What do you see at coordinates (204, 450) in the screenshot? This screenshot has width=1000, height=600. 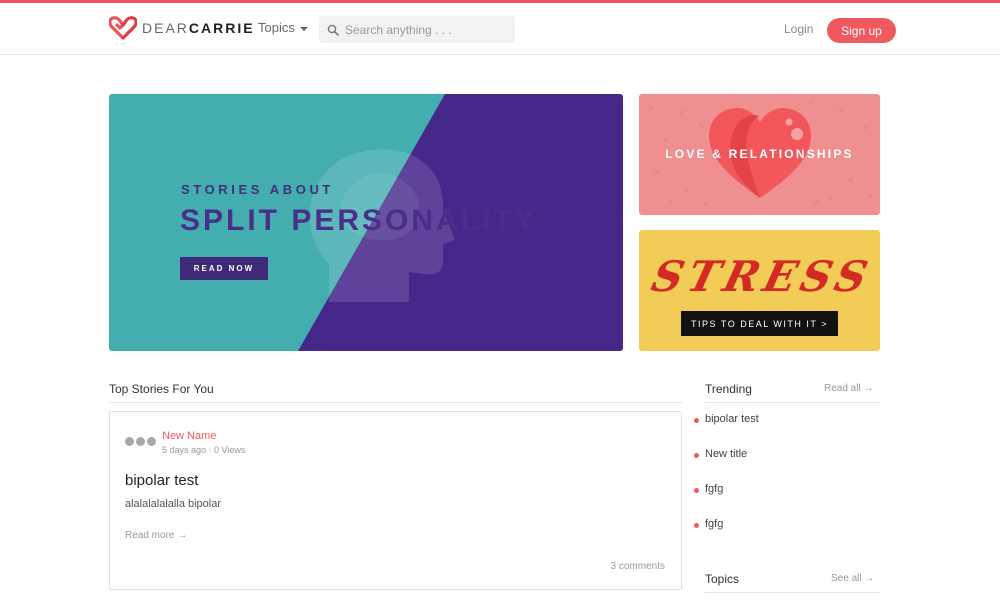 I see `story-meta: 5 days ago · 0 Views` at bounding box center [204, 450].